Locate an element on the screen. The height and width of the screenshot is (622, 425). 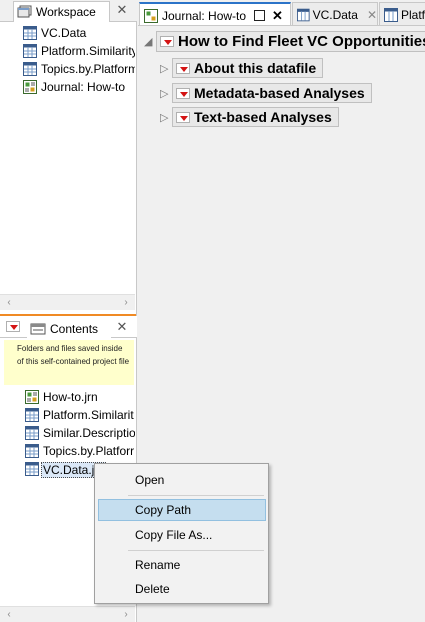
tab-platform: Platf is located at coordinates (402, 13).